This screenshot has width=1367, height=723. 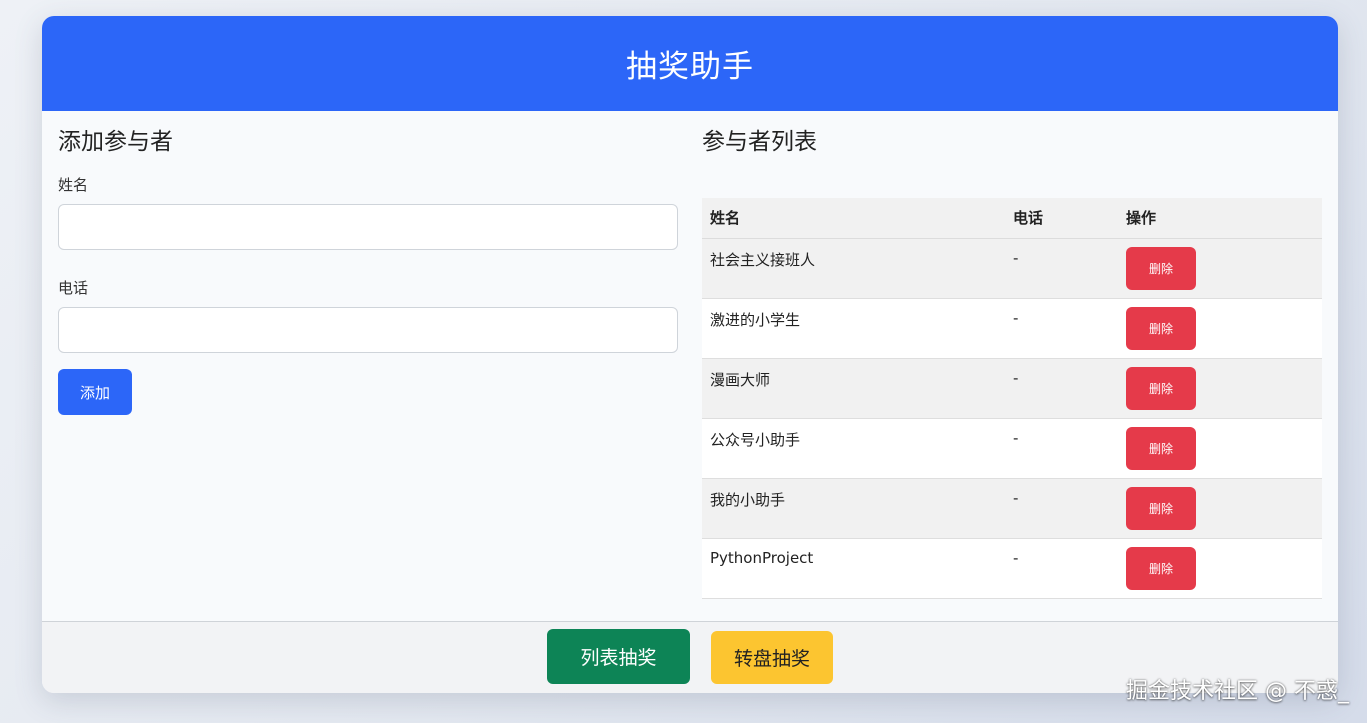 I want to click on phone-input, so click(x=368, y=330).